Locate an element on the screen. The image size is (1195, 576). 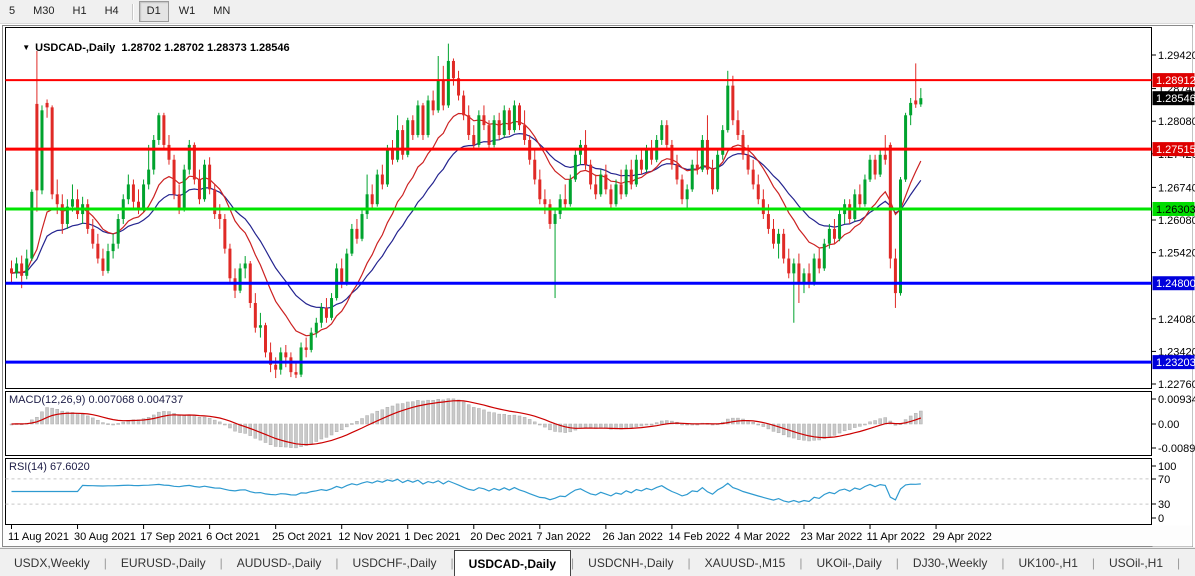
chart-tab-eurusd-daily: EURUSD-,Daily is located at coordinates (163, 562).